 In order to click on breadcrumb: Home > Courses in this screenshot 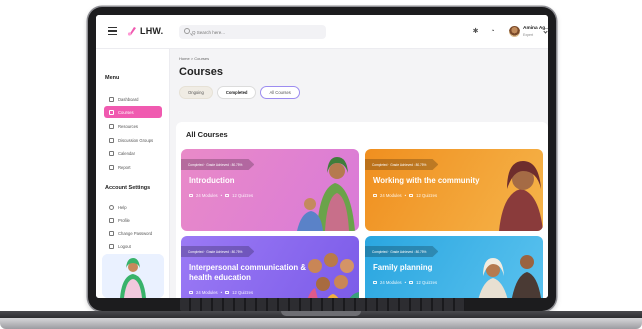, I will do `click(194, 58)`.